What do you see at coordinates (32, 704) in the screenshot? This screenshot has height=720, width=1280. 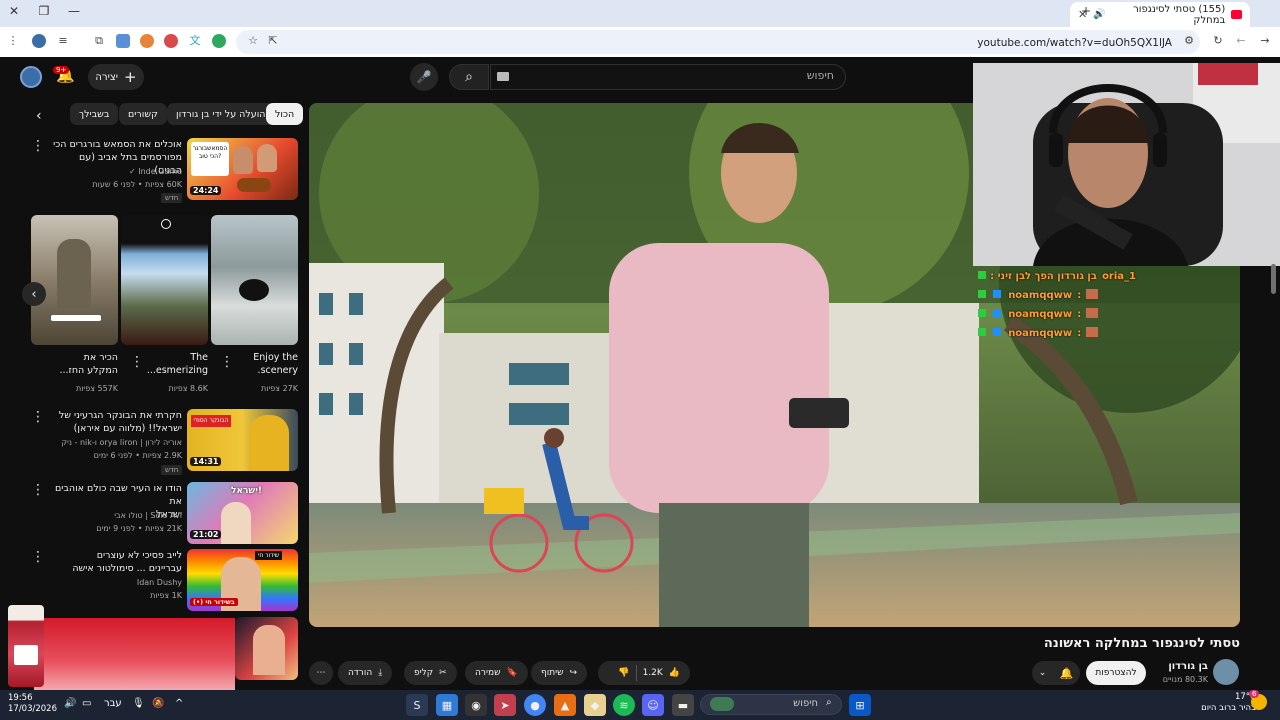 I see `taskbar-clock: 19:56 17/03/2026` at bounding box center [32, 704].